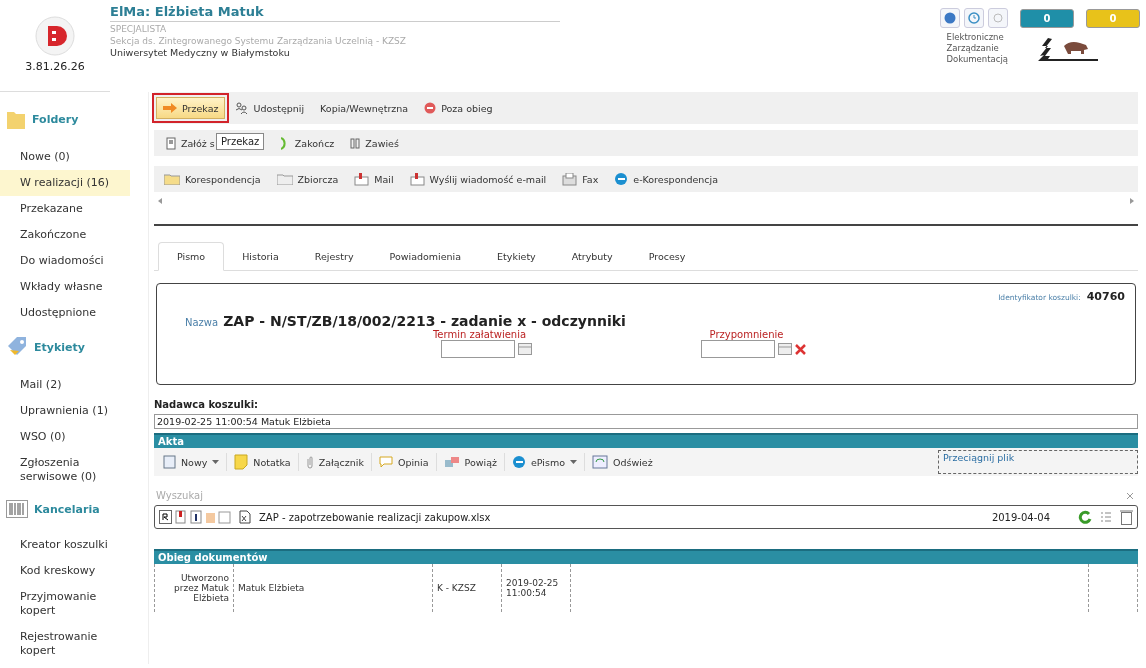  I want to click on fax-icon, so click(570, 179).